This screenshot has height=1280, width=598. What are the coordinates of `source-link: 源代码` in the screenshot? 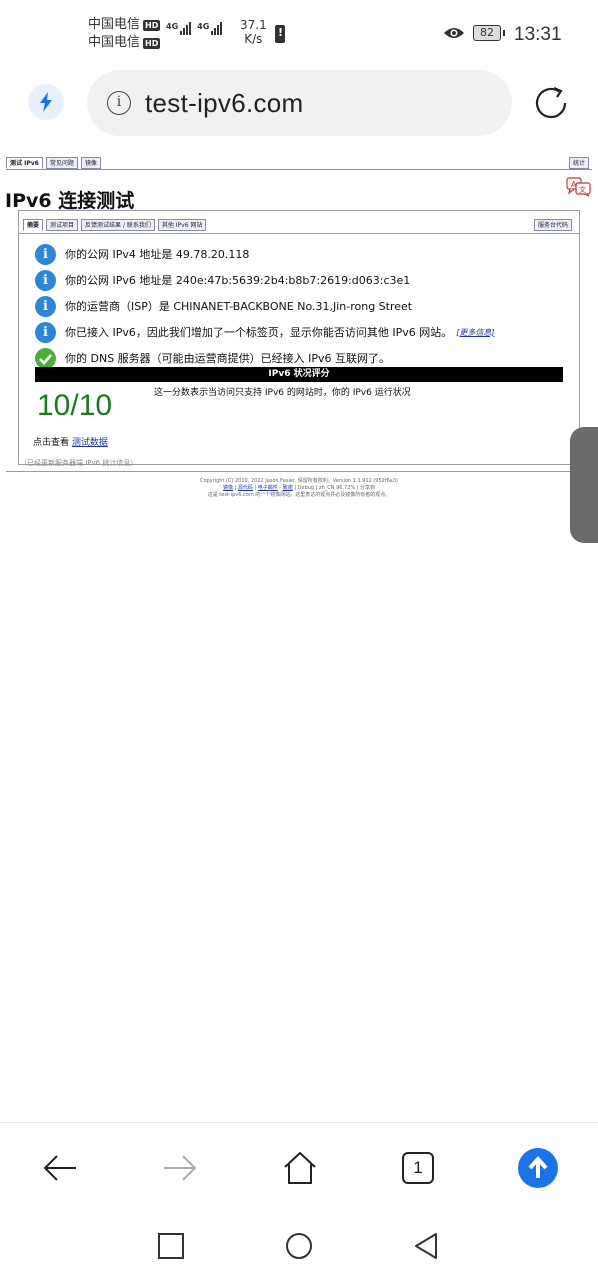 It's located at (245, 488).